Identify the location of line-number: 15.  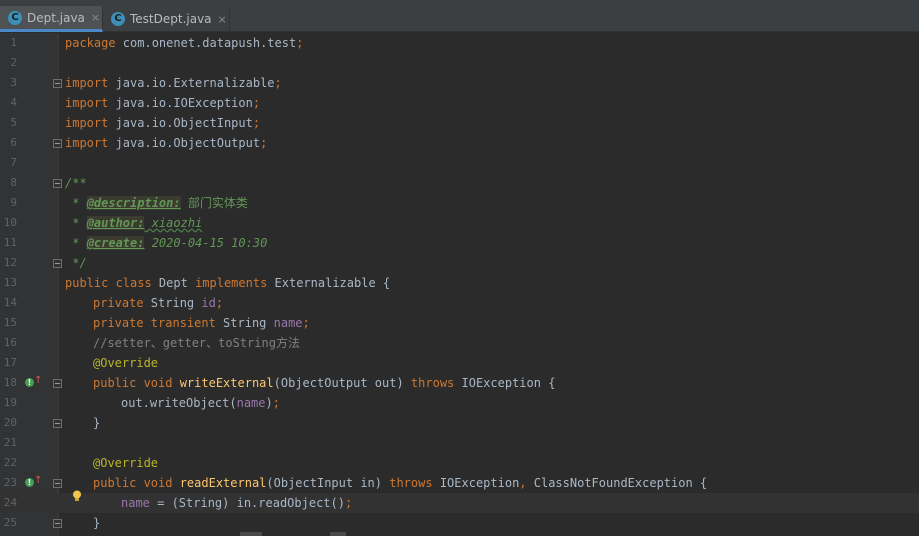
(10, 322).